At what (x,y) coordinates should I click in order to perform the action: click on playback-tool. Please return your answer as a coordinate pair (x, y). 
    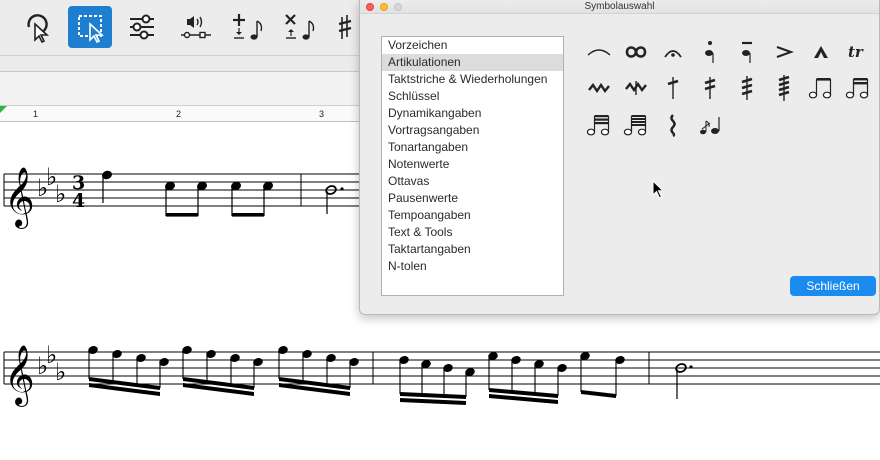
    Looking at the image, I should click on (196, 27).